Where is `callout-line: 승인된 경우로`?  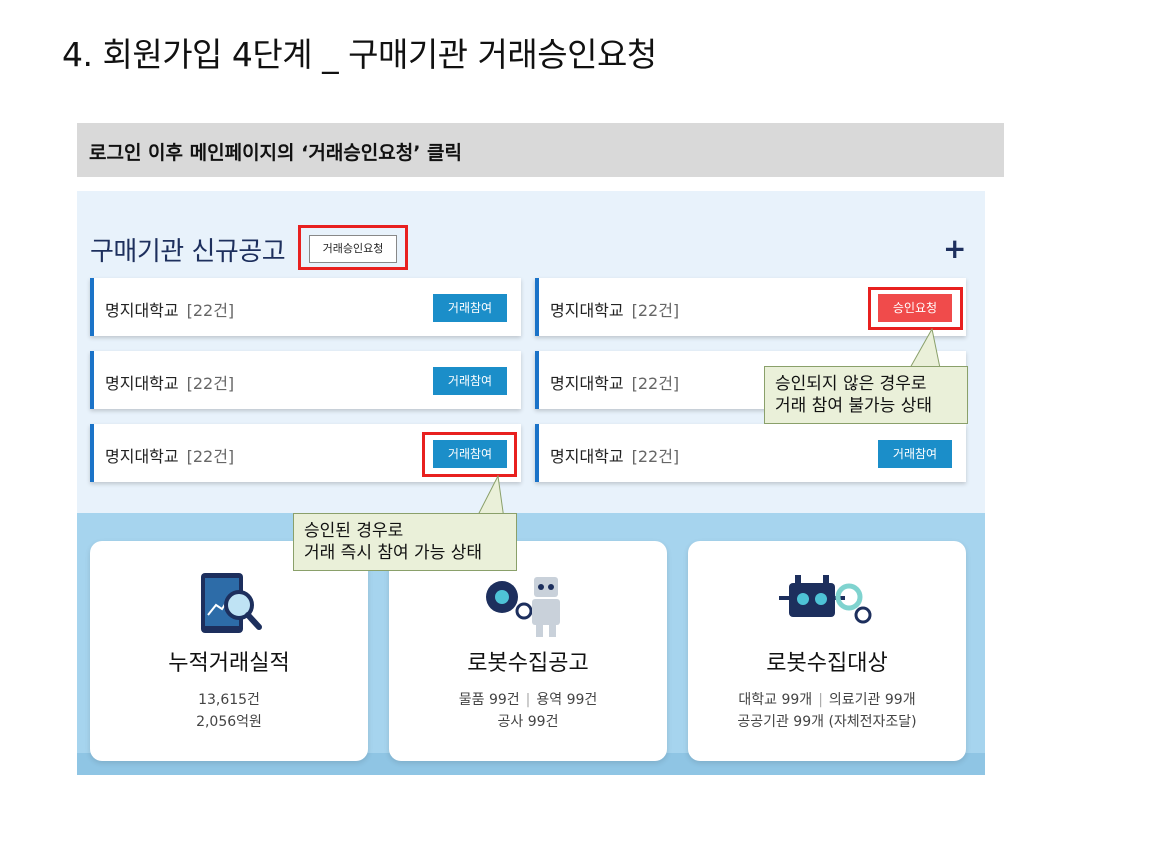 callout-line: 승인된 경우로 is located at coordinates (354, 531).